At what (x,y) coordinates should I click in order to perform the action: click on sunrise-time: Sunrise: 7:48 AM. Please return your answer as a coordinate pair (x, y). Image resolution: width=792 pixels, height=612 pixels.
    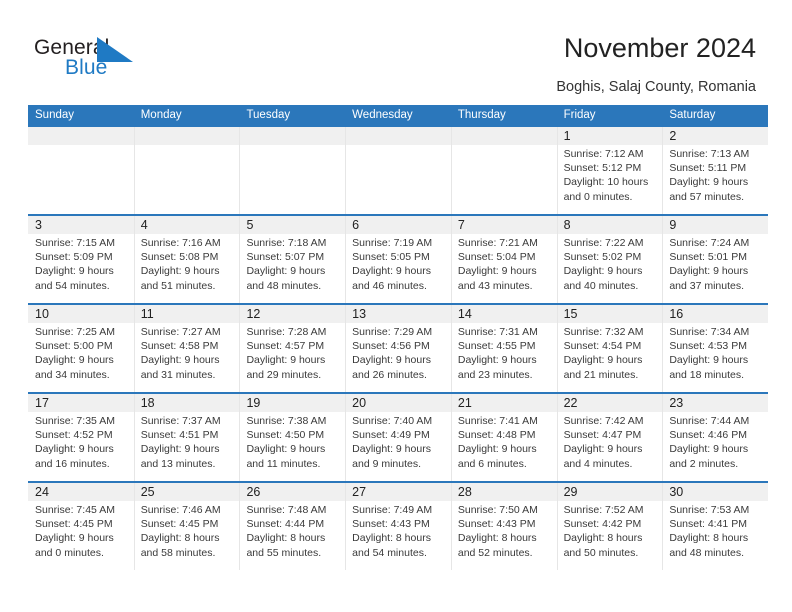
    Looking at the image, I should click on (286, 510).